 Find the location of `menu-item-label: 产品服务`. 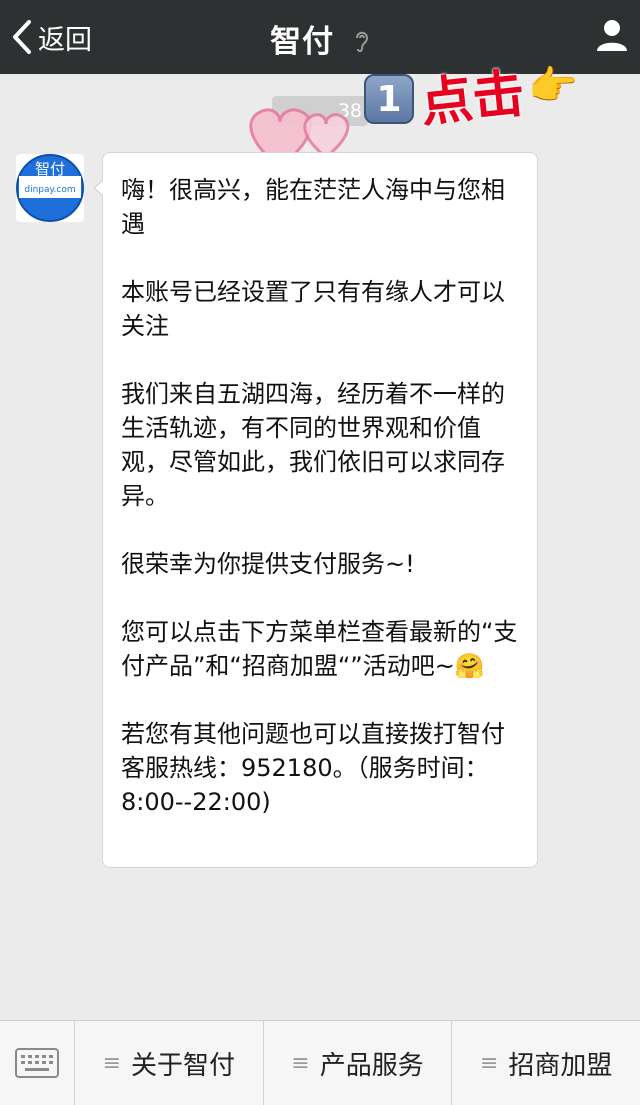

menu-item-label: 产品服务 is located at coordinates (371, 1065).